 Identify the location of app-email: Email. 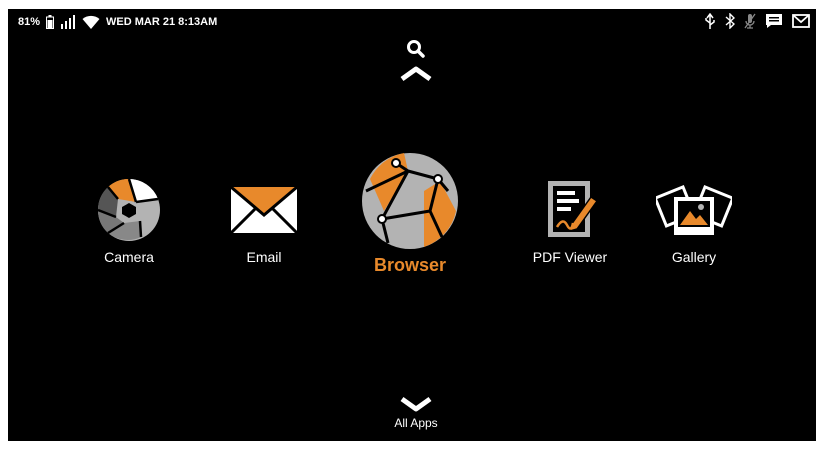
(264, 221).